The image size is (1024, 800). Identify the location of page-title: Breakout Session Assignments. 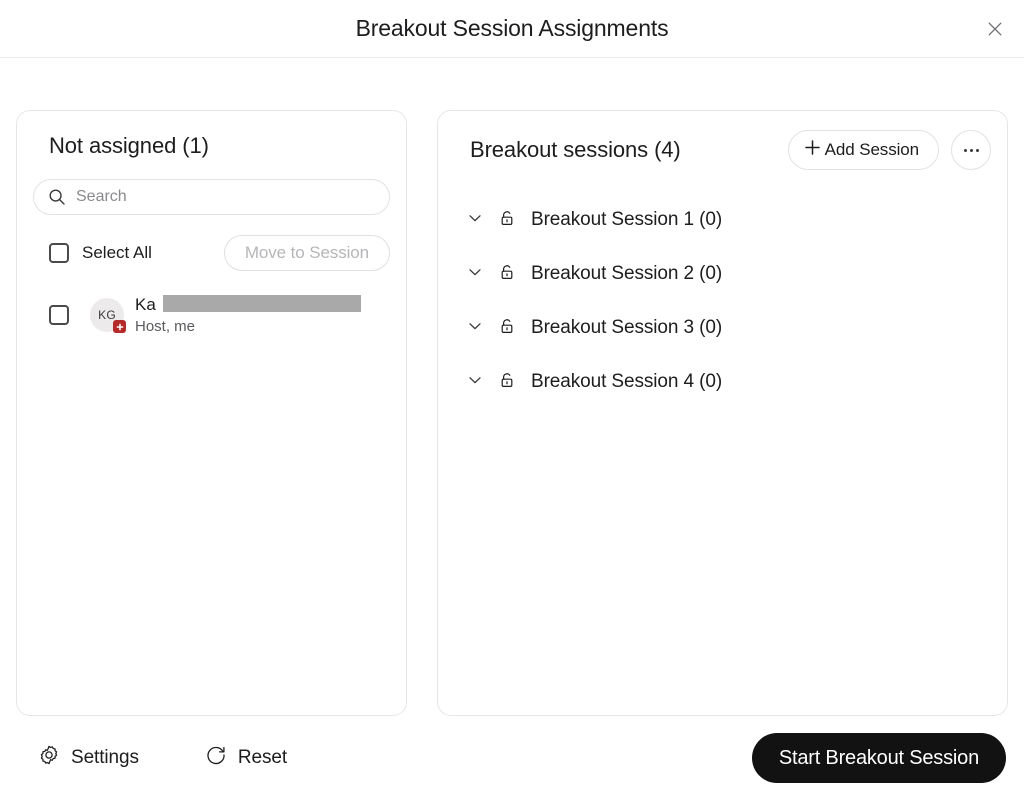
(512, 28).